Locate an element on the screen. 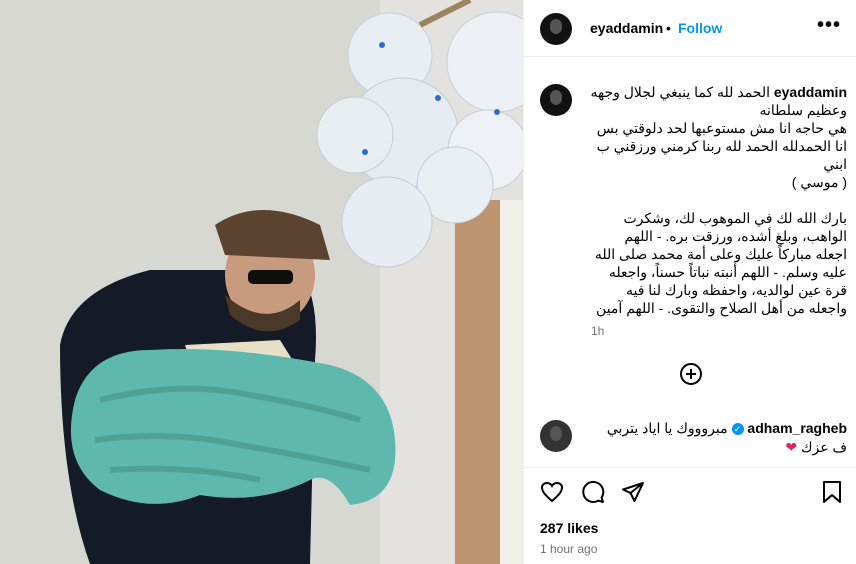 Image resolution: width=856 pixels, height=564 pixels. caption-avatar is located at coordinates (556, 100).